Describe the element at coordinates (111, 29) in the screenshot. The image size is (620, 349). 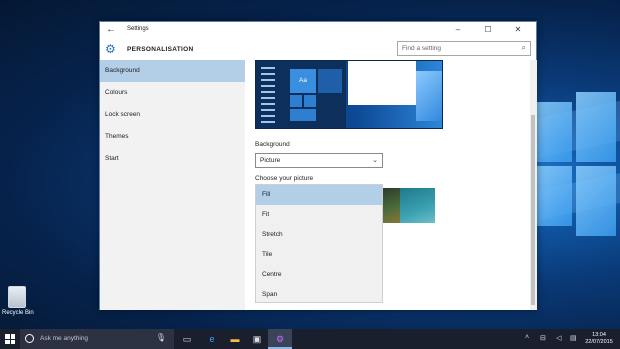
I see `back-arrow-icon: ←` at that location.